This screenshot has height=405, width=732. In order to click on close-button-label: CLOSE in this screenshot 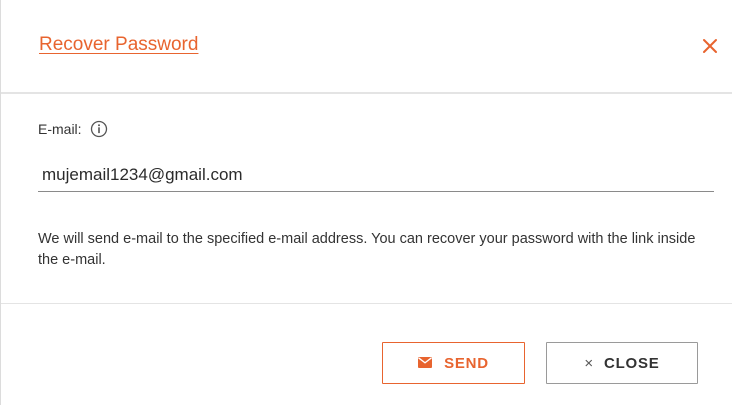, I will do `click(631, 363)`.